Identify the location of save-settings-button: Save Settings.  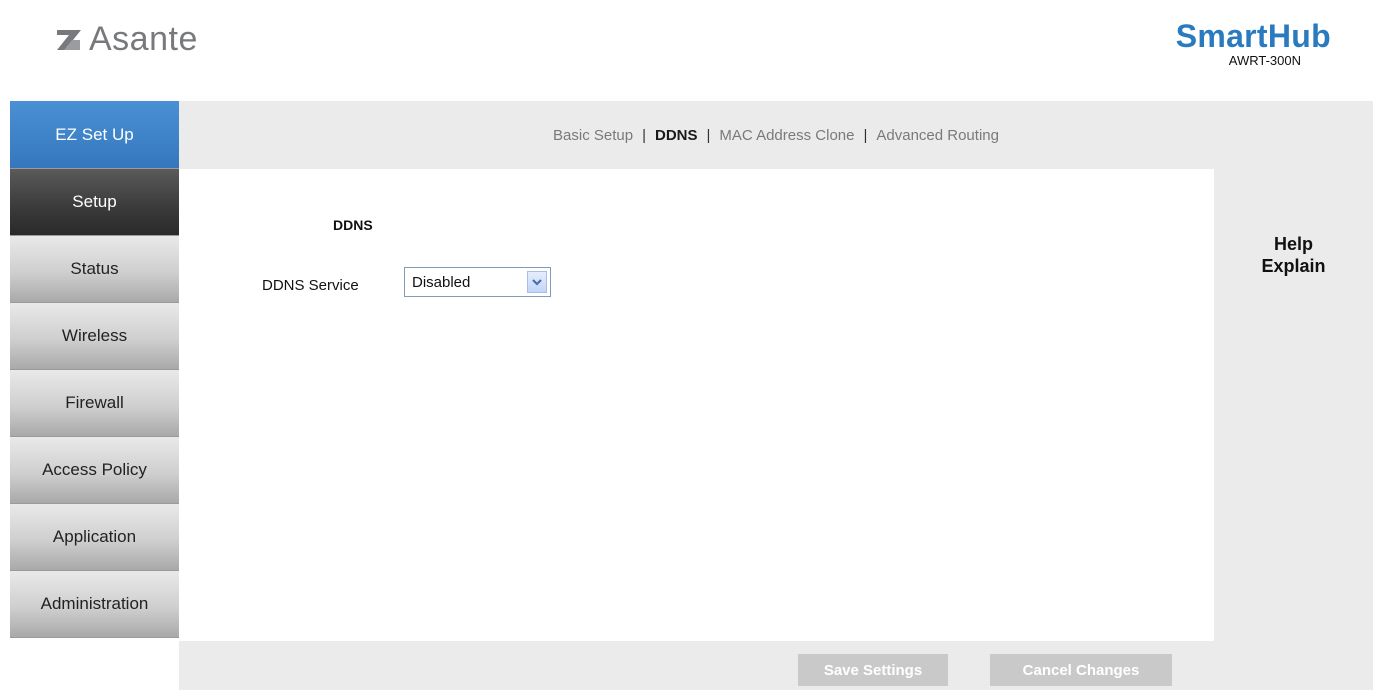
(873, 670).